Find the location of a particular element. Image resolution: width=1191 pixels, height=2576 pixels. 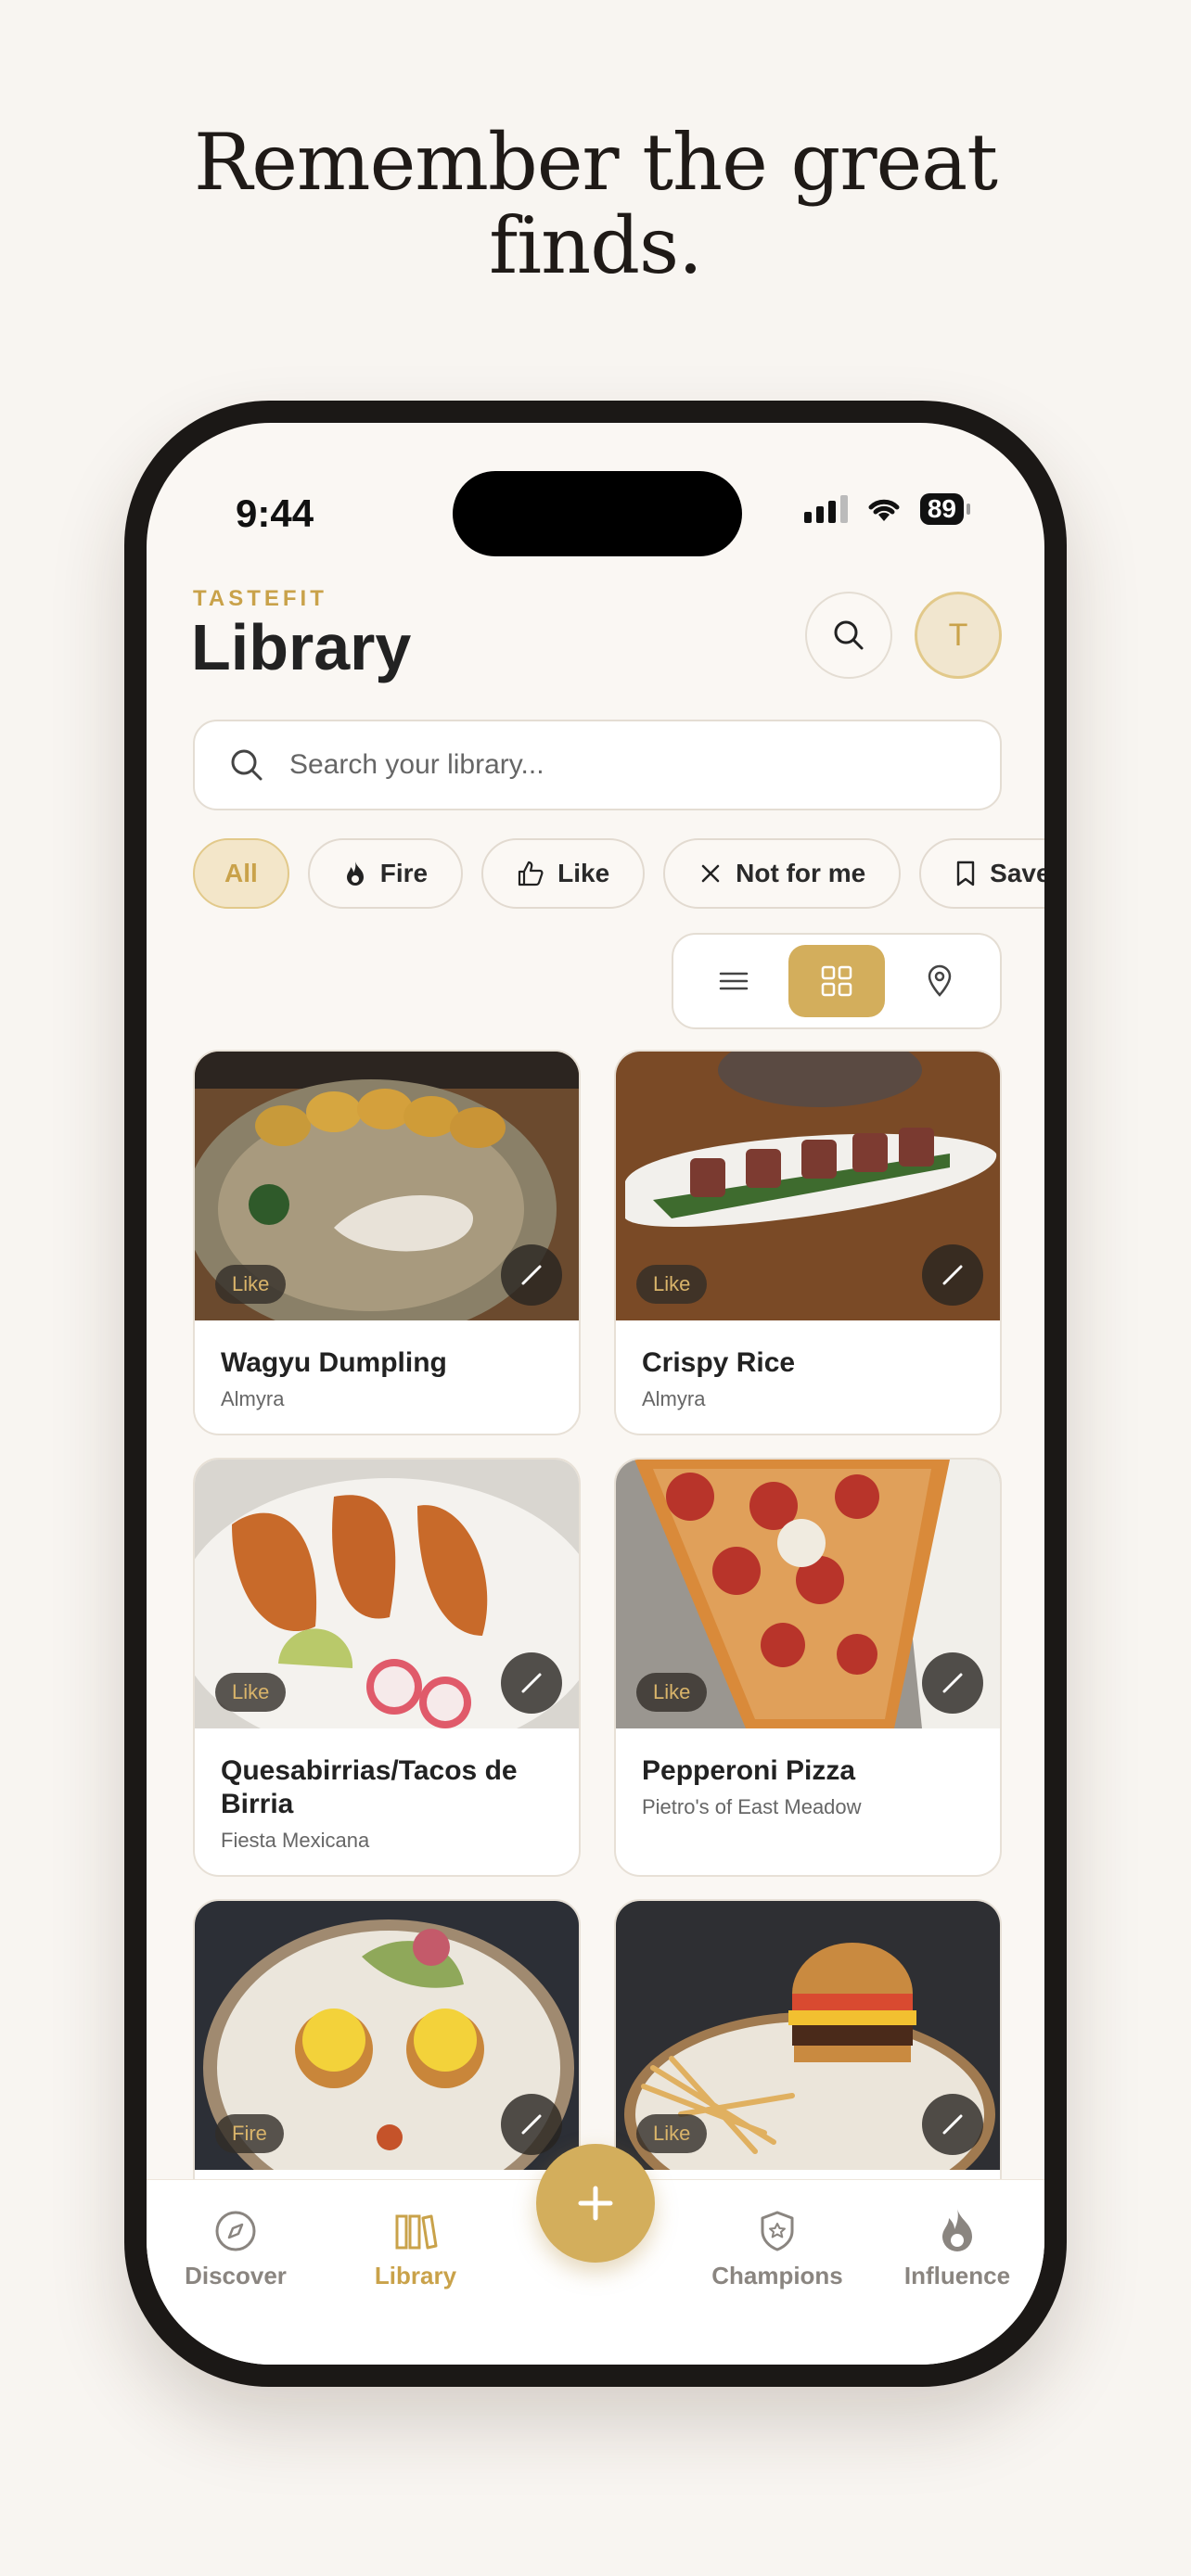

restaurant-name: Pietro's of East Meadow is located at coordinates (752, 1806).